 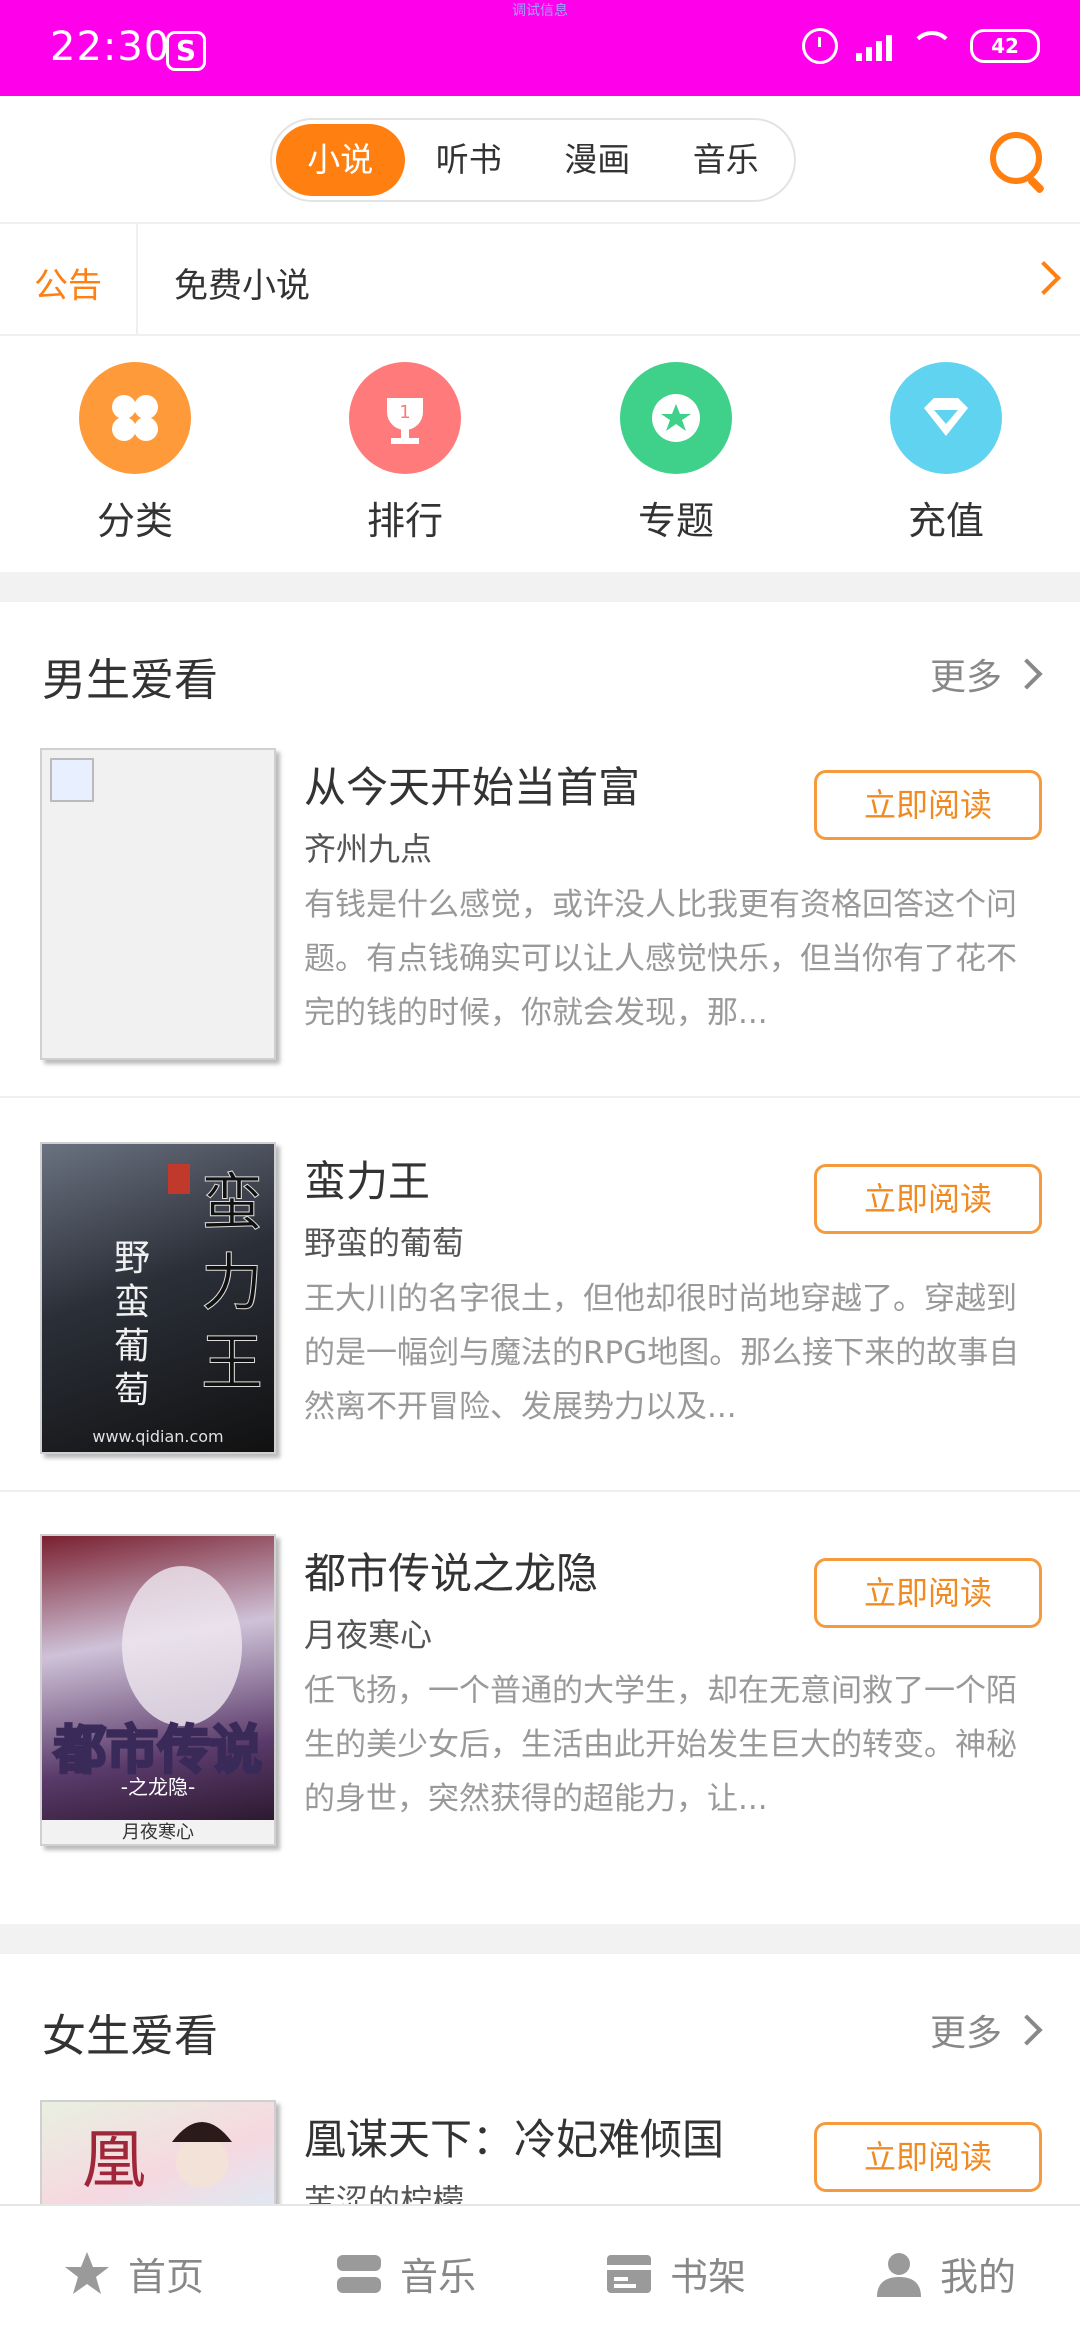 I want to click on svg-text: 都市传说, so click(x=157, y=1751).